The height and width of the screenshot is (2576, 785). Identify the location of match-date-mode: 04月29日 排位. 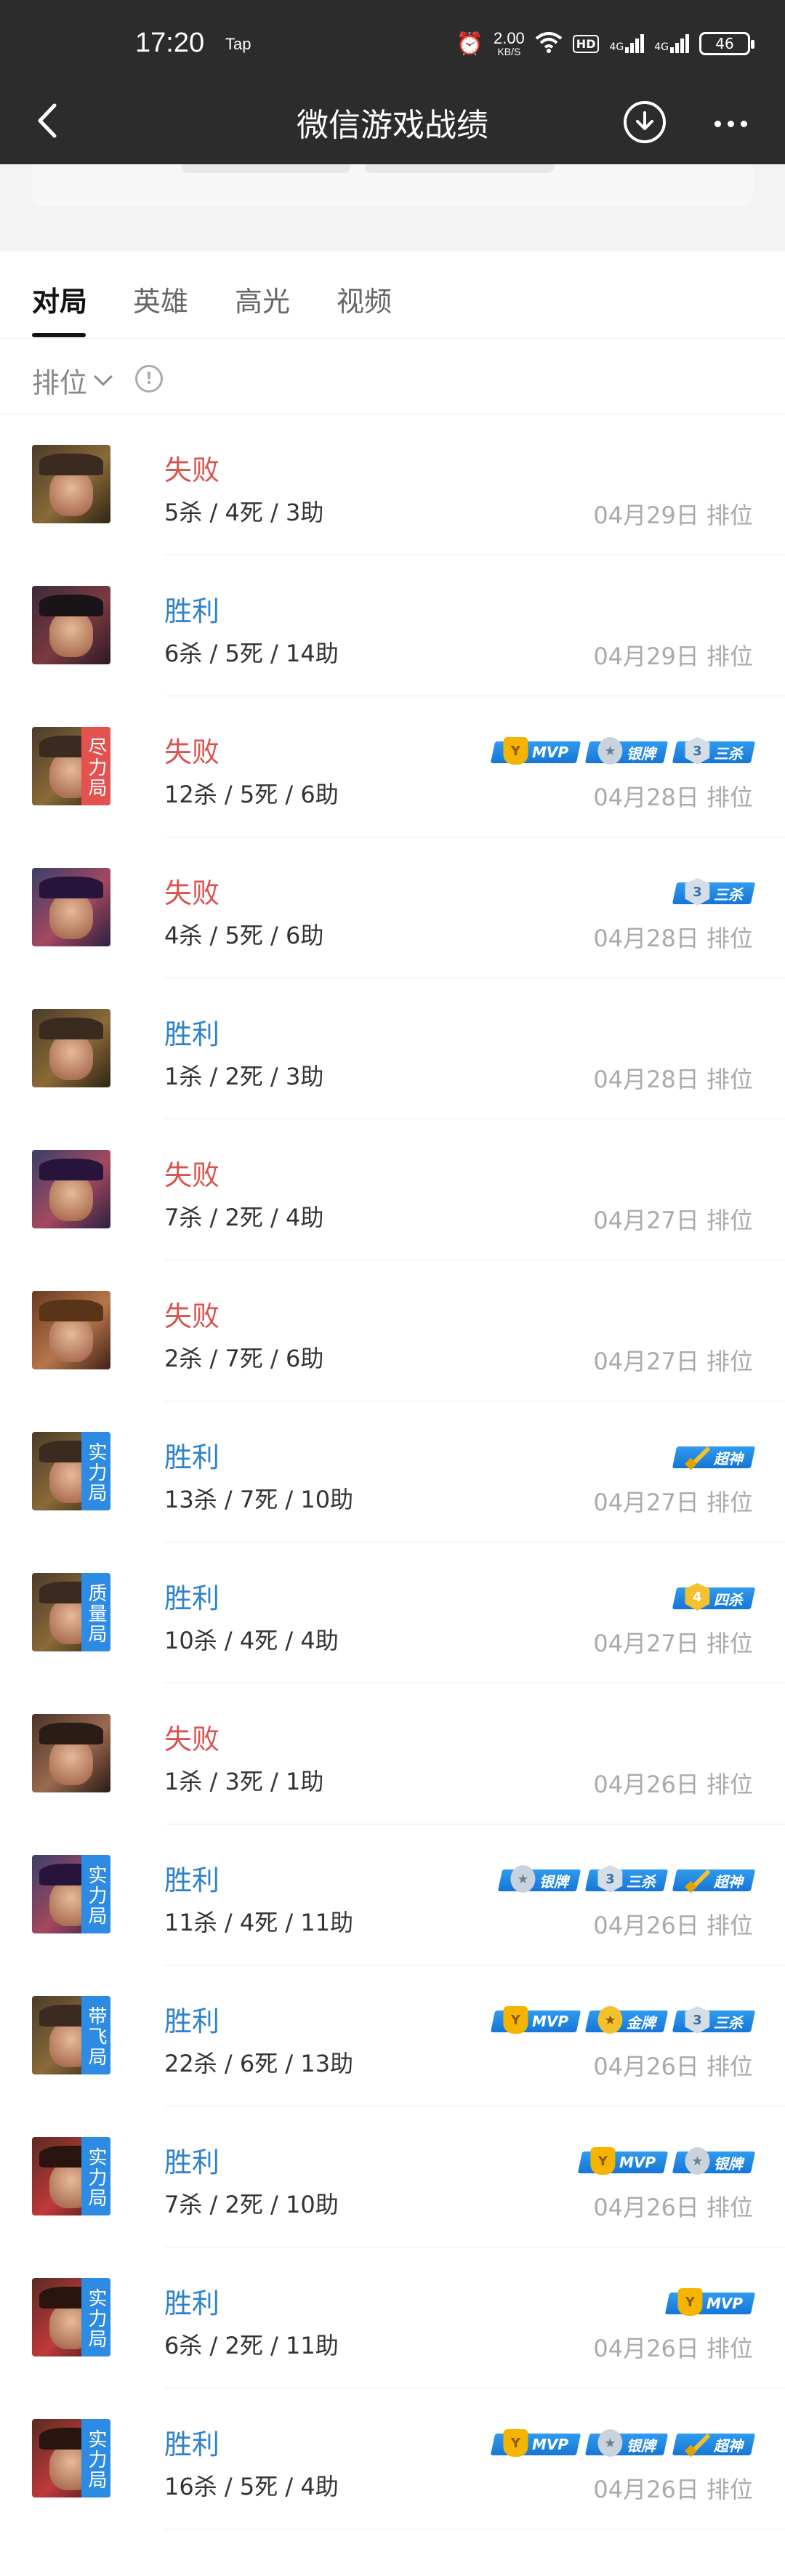
(673, 655).